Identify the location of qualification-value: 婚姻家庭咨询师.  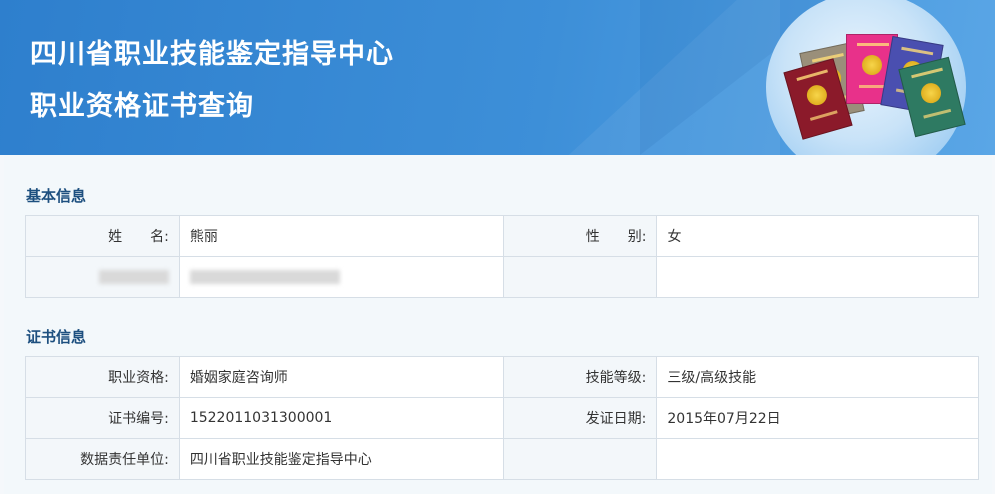
(341, 377).